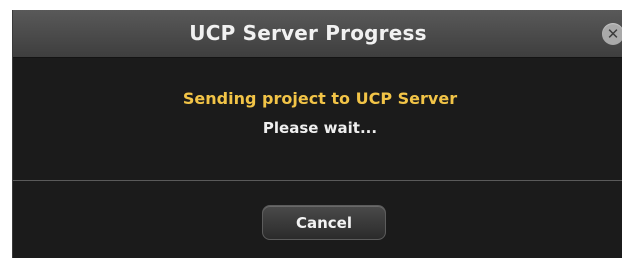 Image resolution: width=622 pixels, height=258 pixels. What do you see at coordinates (612, 34) in the screenshot?
I see `close-icon: ✕` at bounding box center [612, 34].